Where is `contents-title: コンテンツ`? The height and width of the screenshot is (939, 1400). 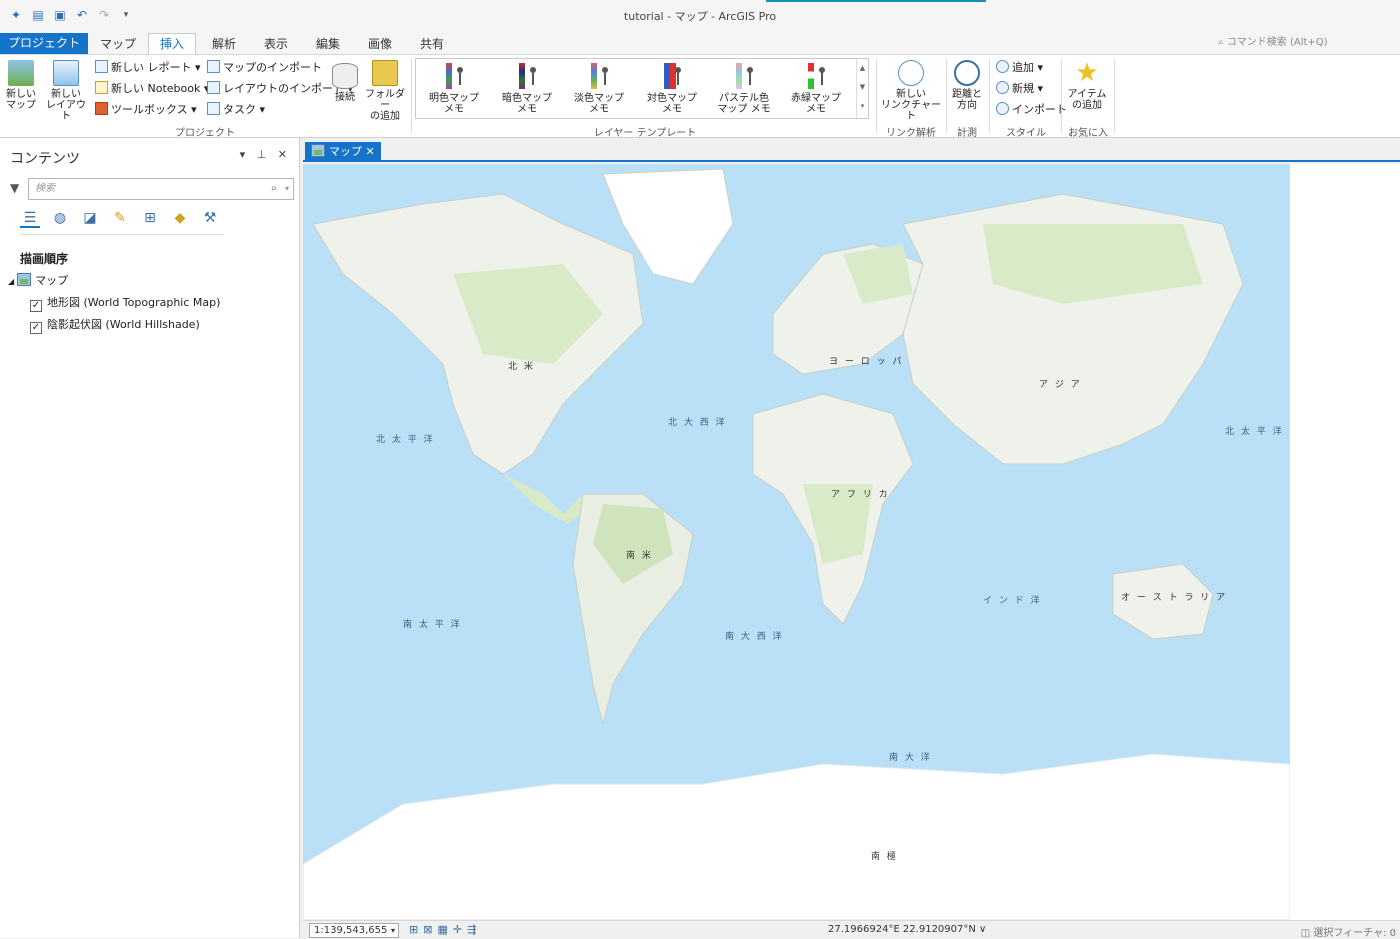 contents-title: コンテンツ is located at coordinates (45, 159).